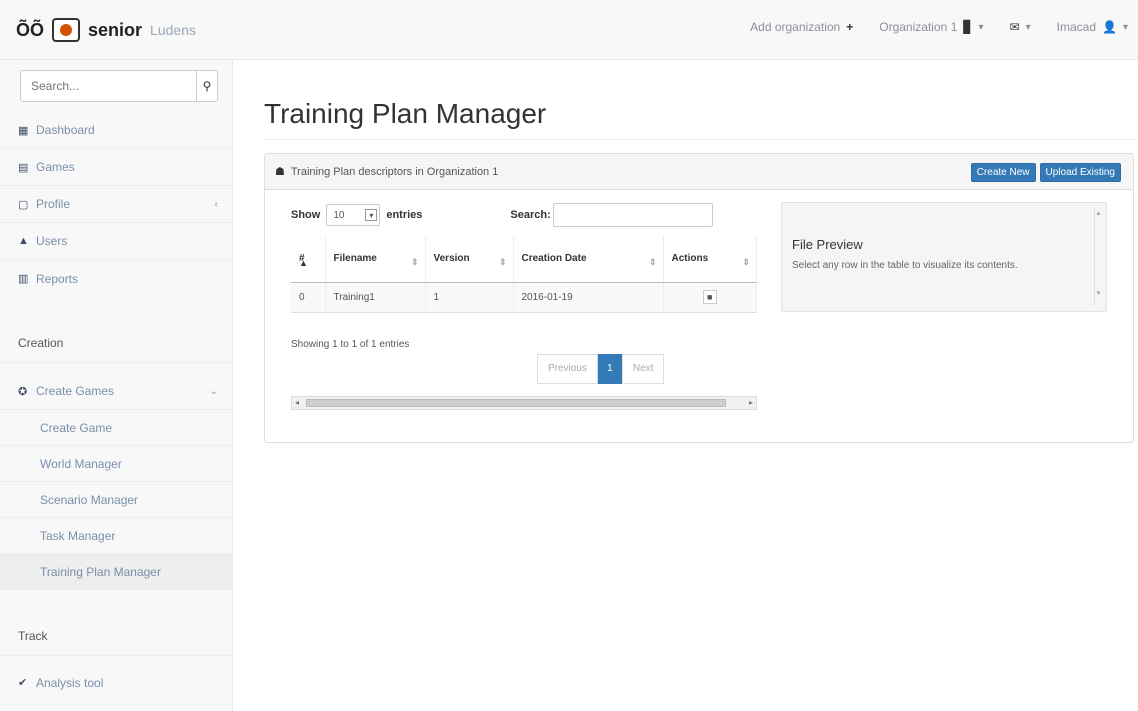 Image resolution: width=1138 pixels, height=711 pixels. I want to click on scroll-down-icon: ▾, so click(1098, 293).